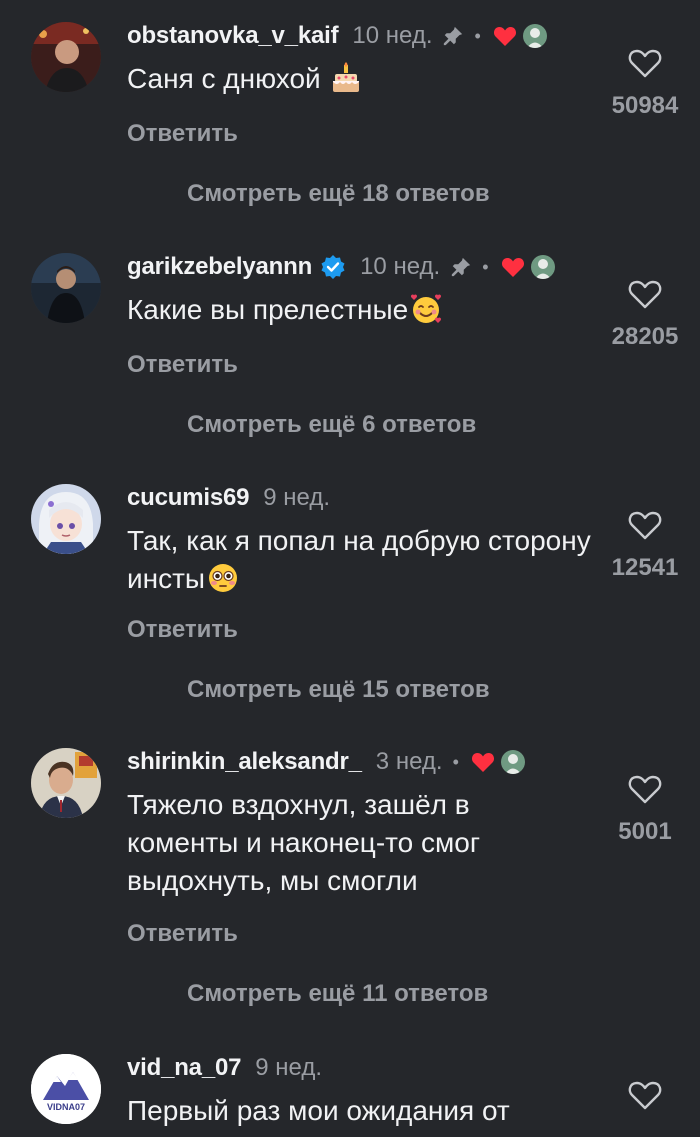  Describe the element at coordinates (645, 810) in the screenshot. I see `like-column: 5001` at that location.